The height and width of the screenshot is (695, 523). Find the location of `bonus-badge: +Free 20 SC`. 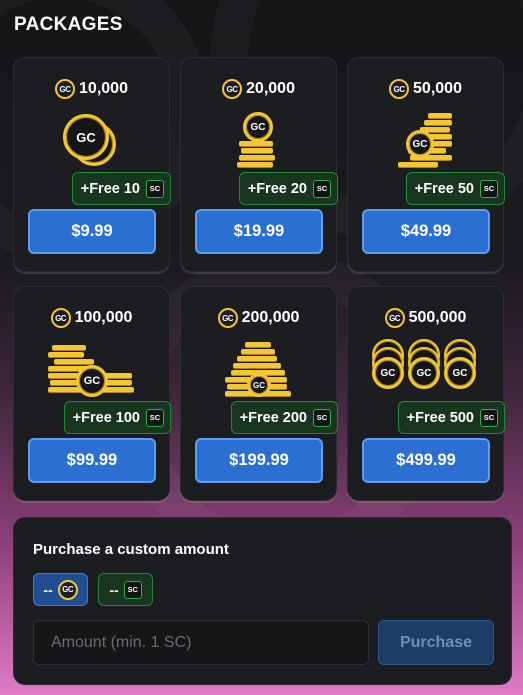

bonus-badge: +Free 20 SC is located at coordinates (288, 188).